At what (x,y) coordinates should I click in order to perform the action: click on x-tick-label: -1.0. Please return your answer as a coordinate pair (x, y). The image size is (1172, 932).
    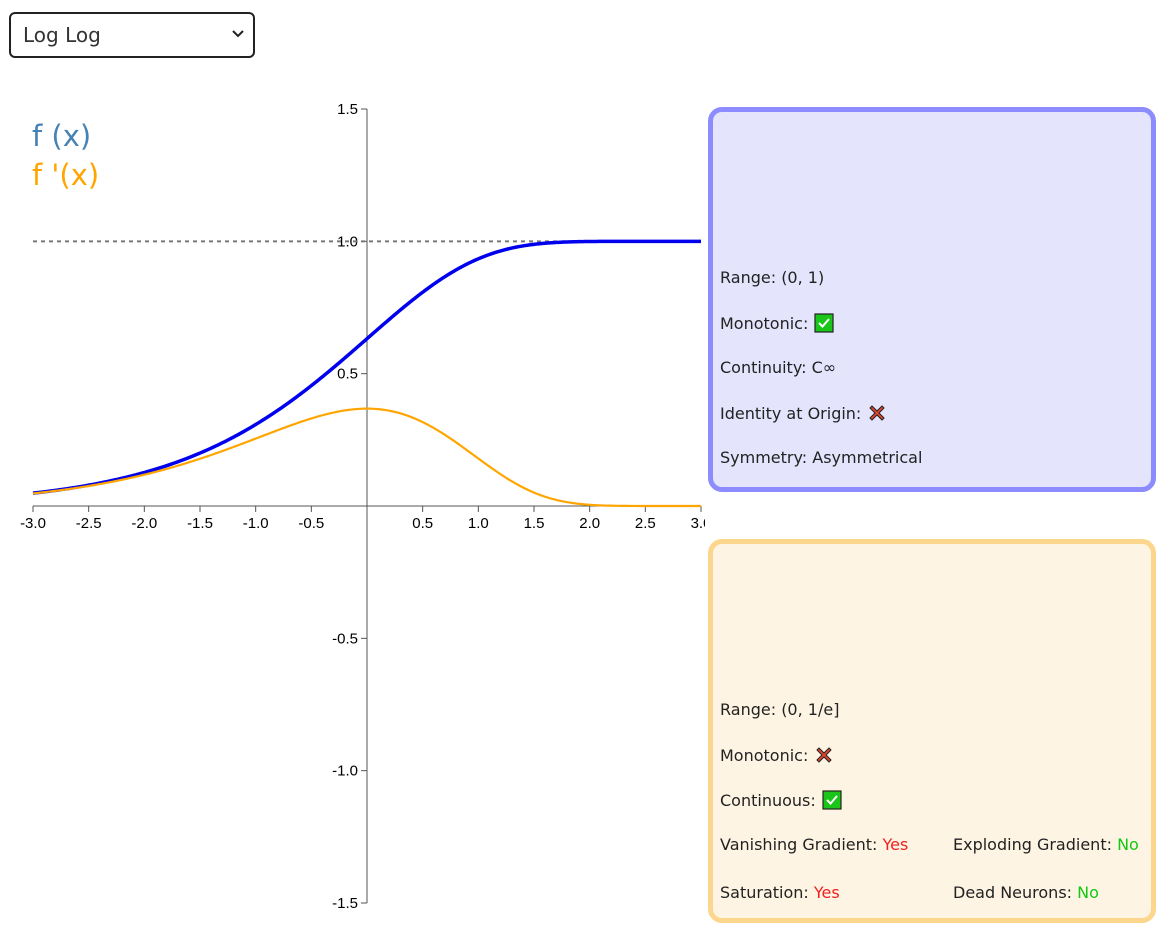
    Looking at the image, I should click on (256, 523).